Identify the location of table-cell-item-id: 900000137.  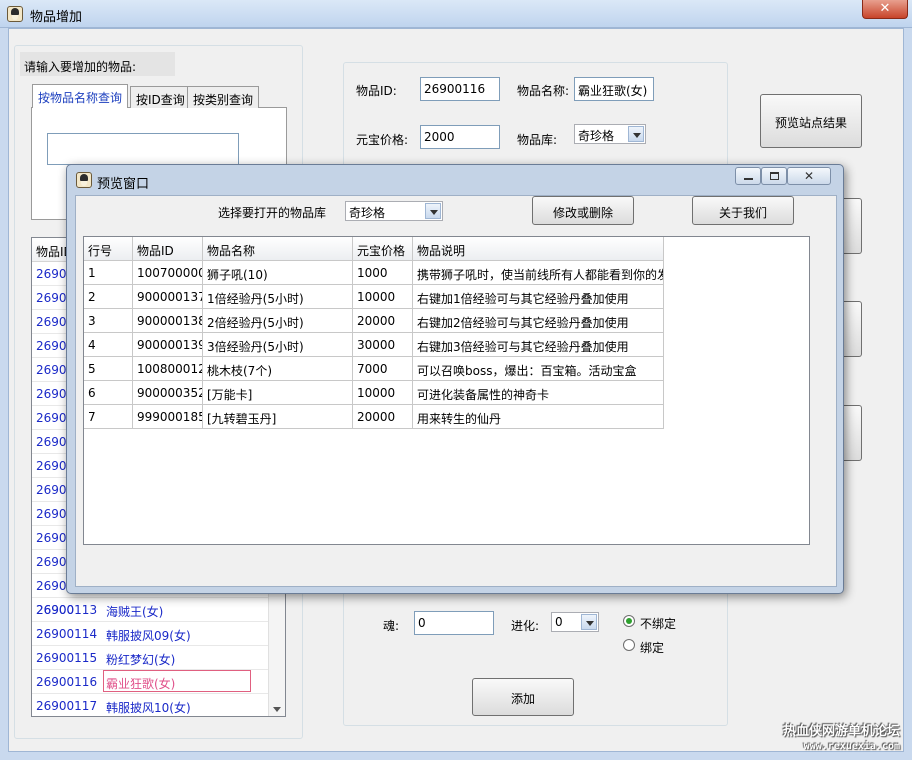
(168, 297).